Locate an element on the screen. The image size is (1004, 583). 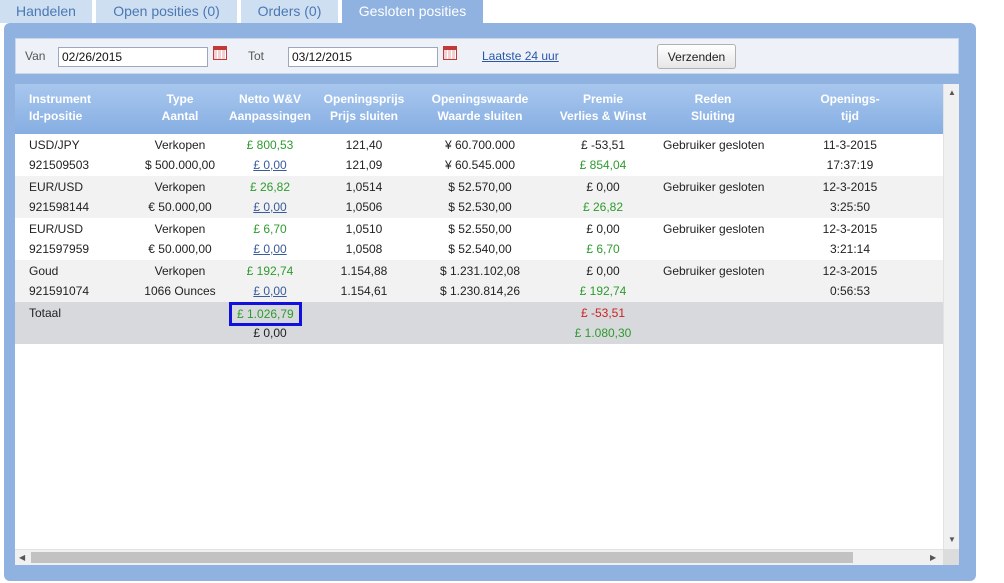
to-date-input is located at coordinates (363, 57).